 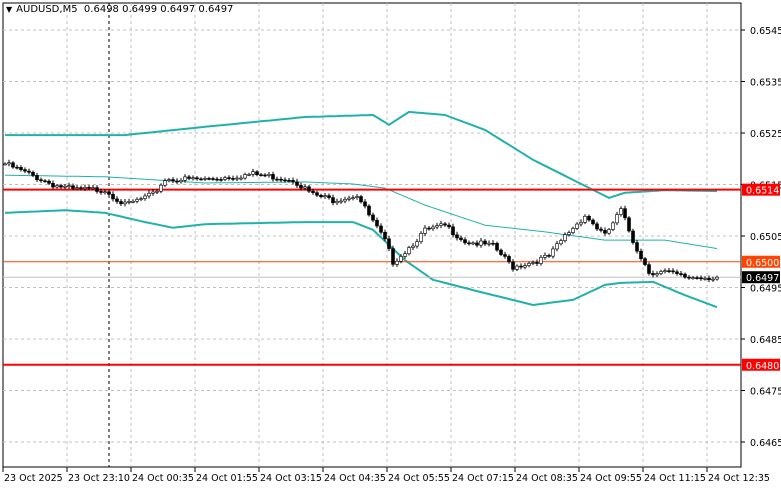 What do you see at coordinates (765, 392) in the screenshot?
I see `y-tick-label: 0.6475` at bounding box center [765, 392].